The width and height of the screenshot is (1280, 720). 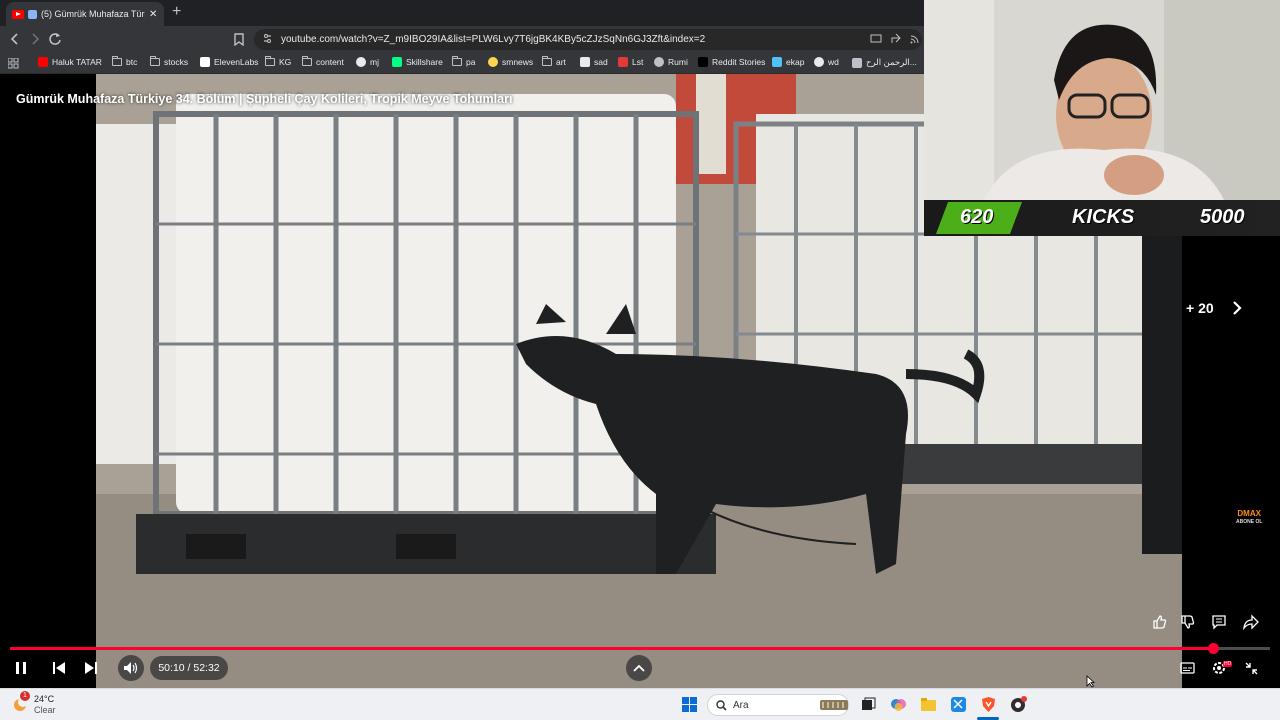 I want to click on windows-start-icon, so click(x=690, y=705).